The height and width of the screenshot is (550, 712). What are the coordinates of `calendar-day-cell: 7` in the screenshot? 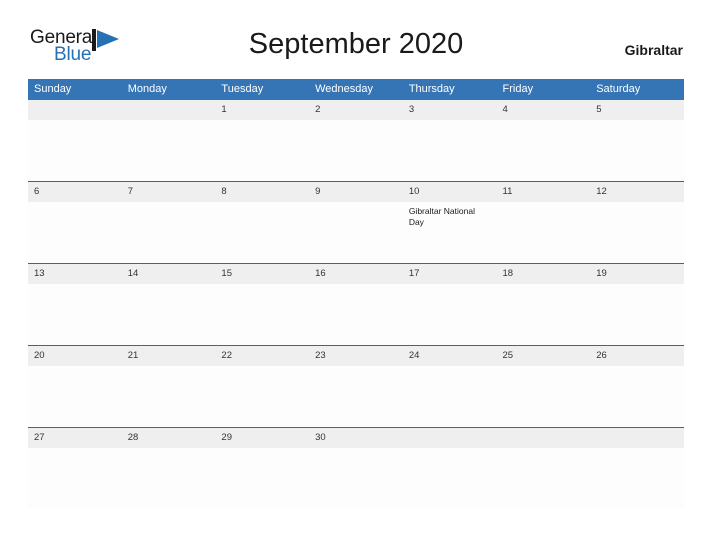 It's located at (168, 222).